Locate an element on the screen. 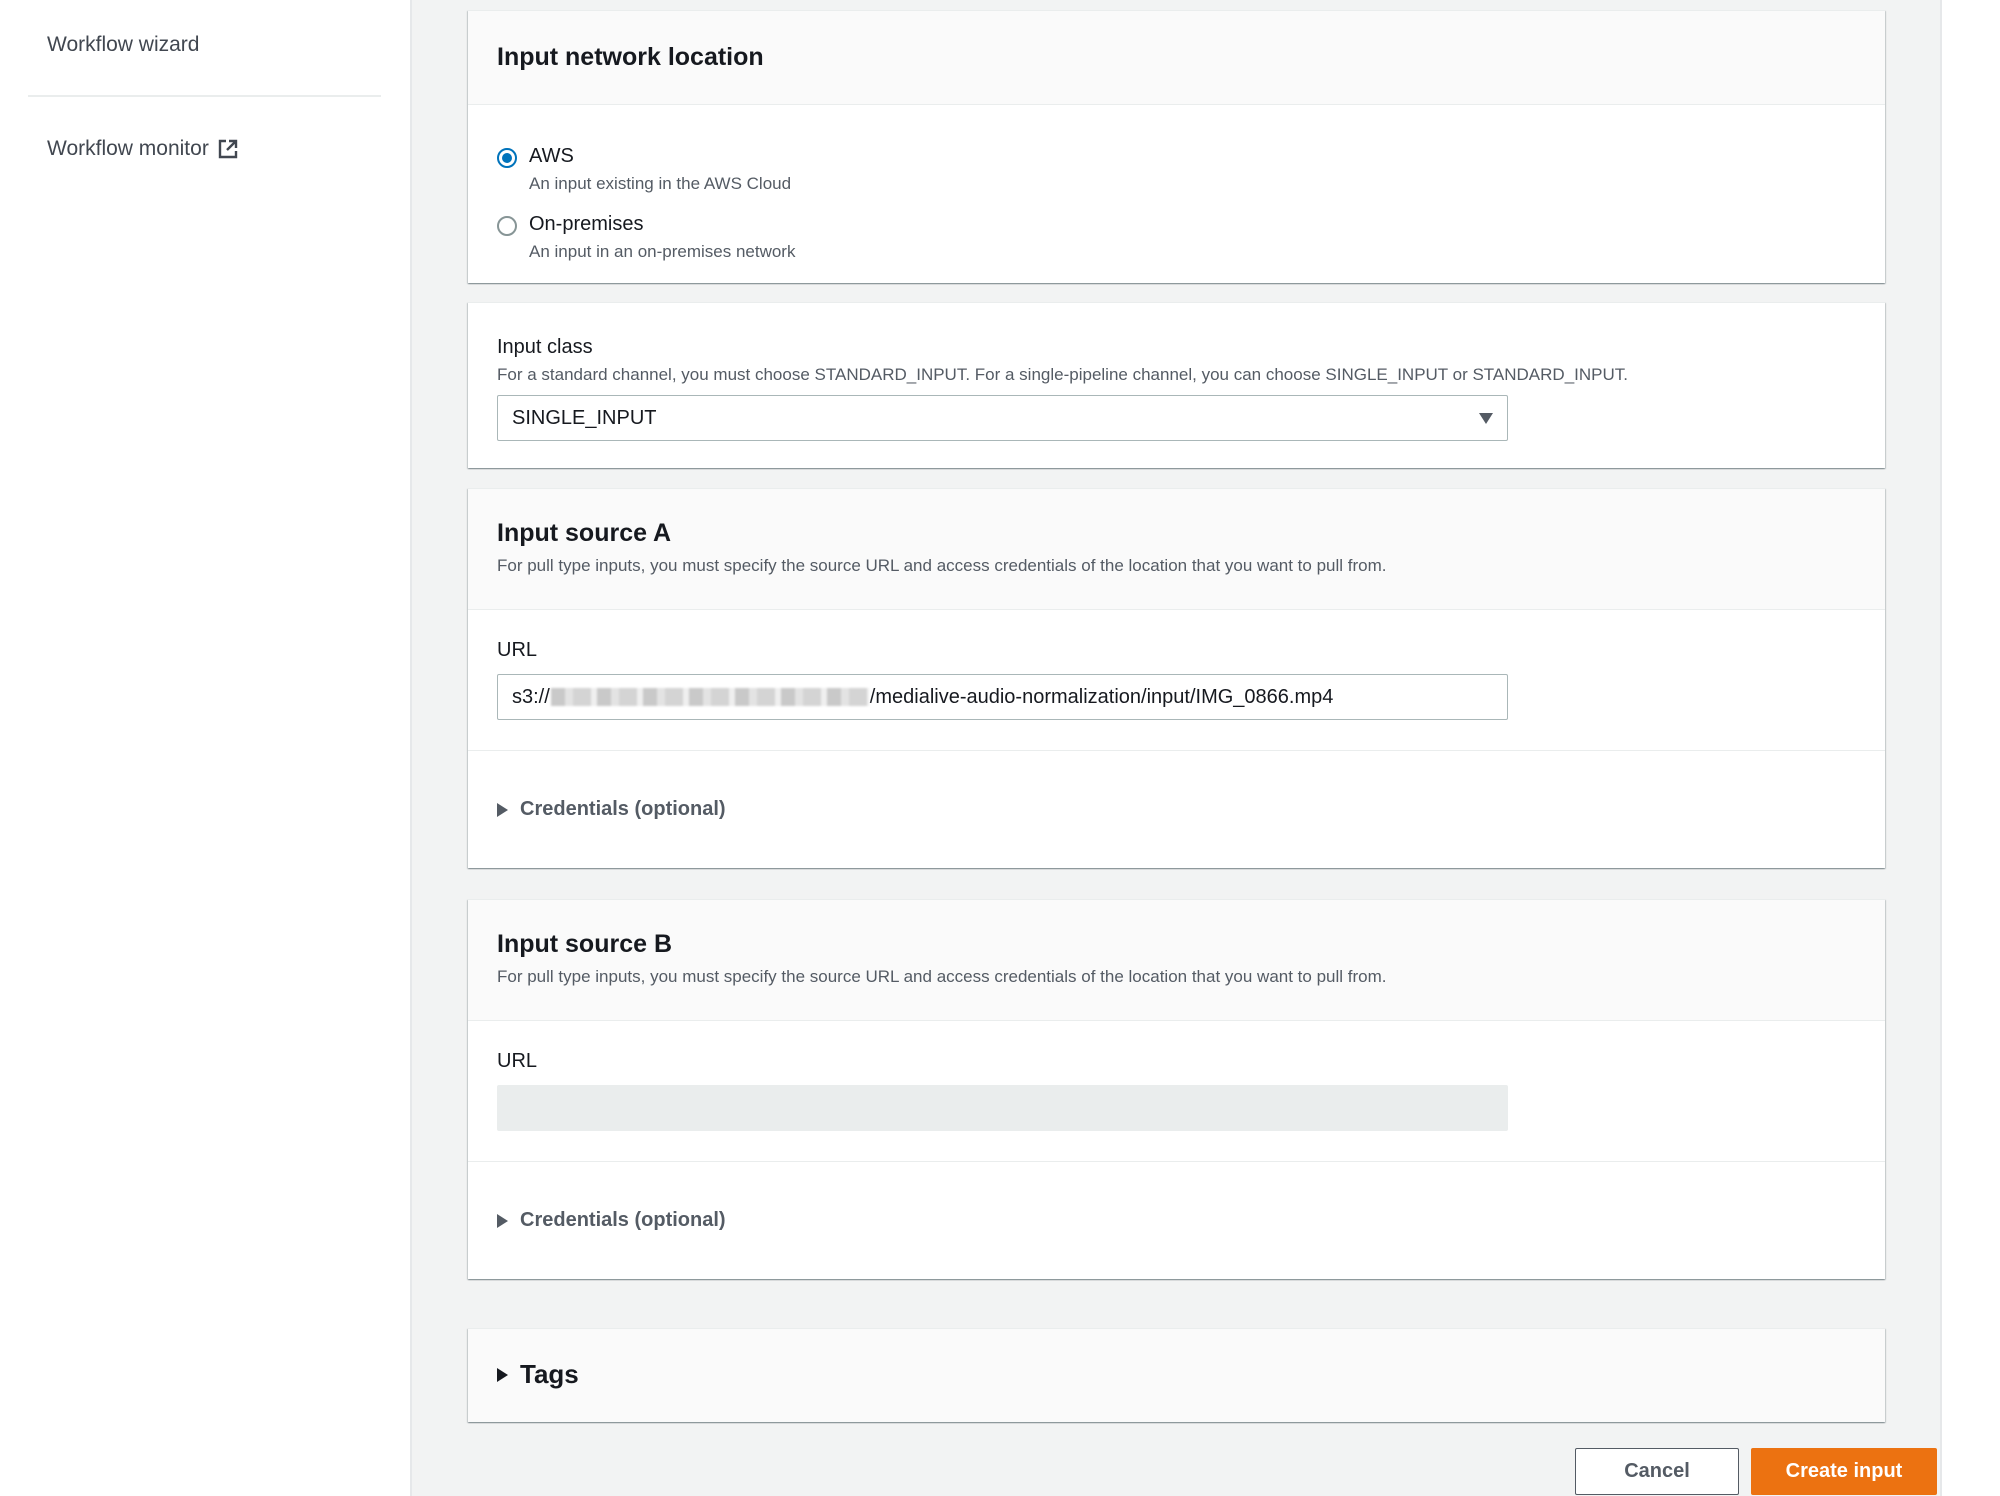 The image size is (2000, 1496). panel-title: Input network location is located at coordinates (630, 57).